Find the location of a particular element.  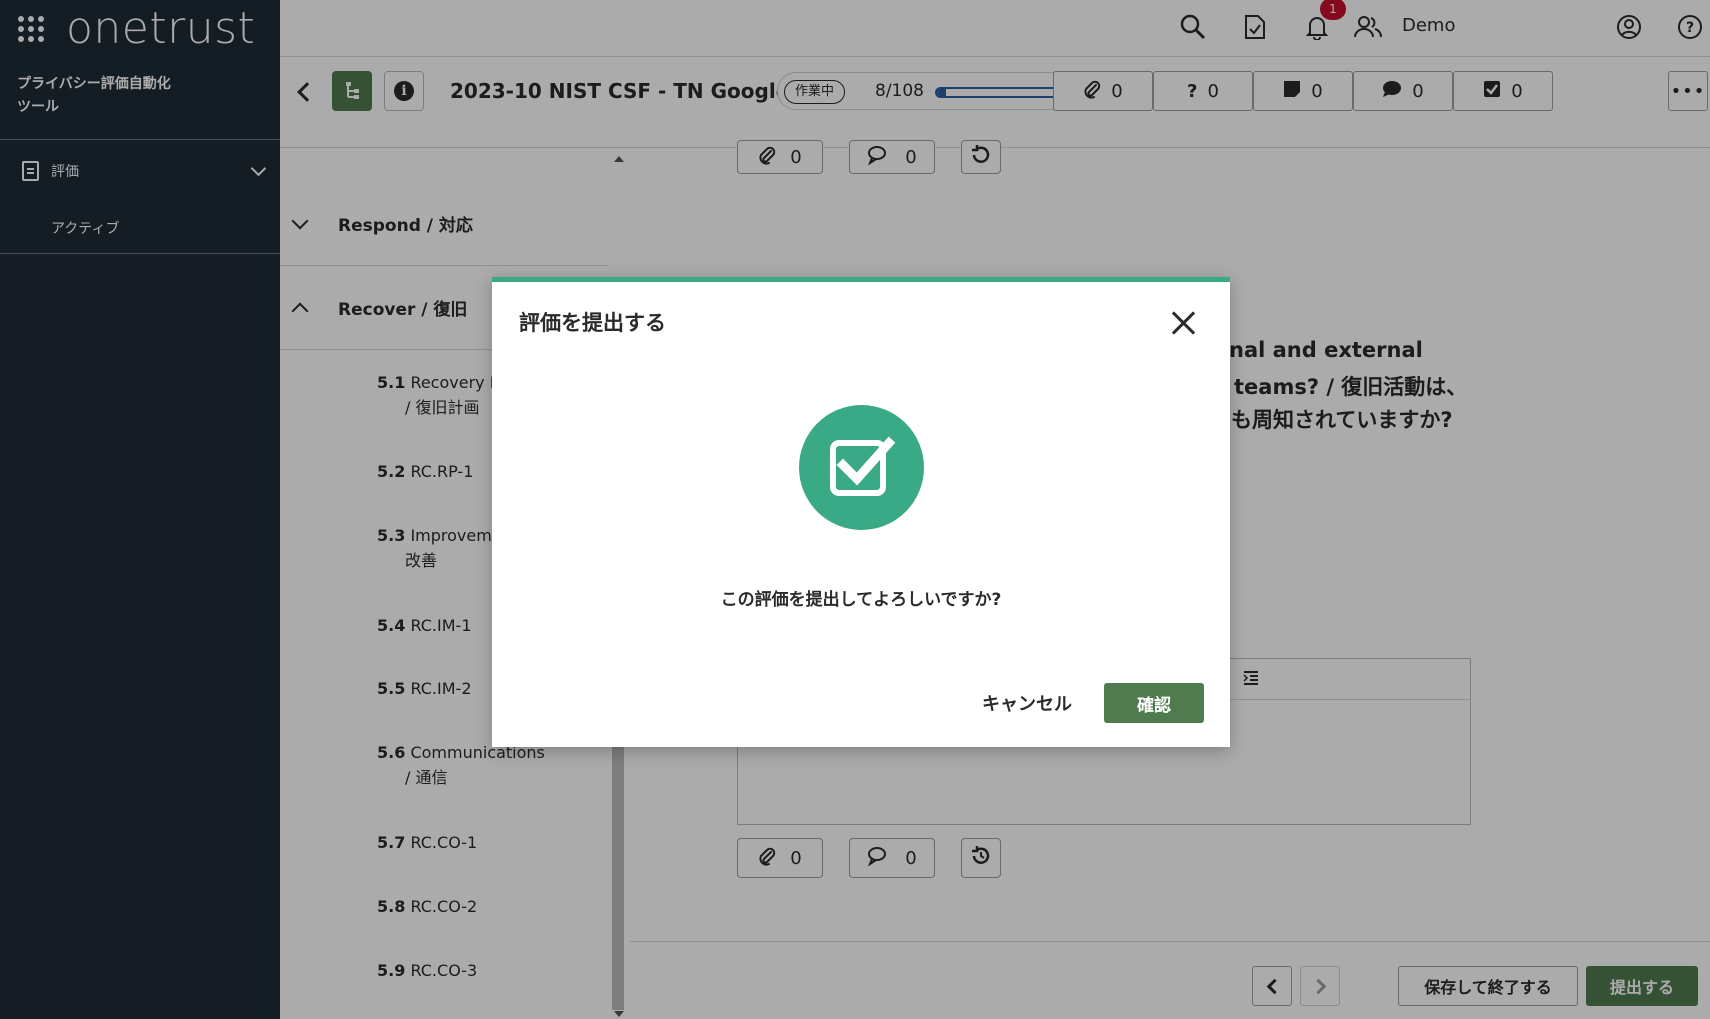

dialog-title: 評価を提出する is located at coordinates (592, 323).